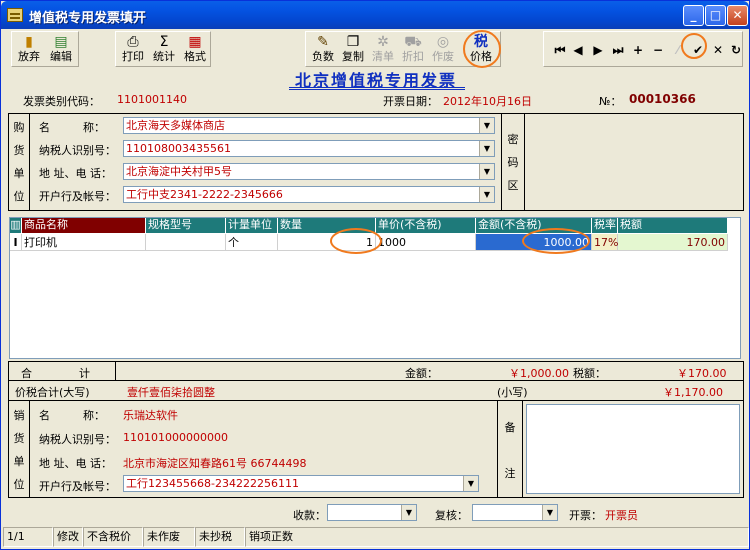 Image resolution: width=750 pixels, height=550 pixels. Describe the element at coordinates (515, 512) in the screenshot. I see `review-select: ▼` at that location.